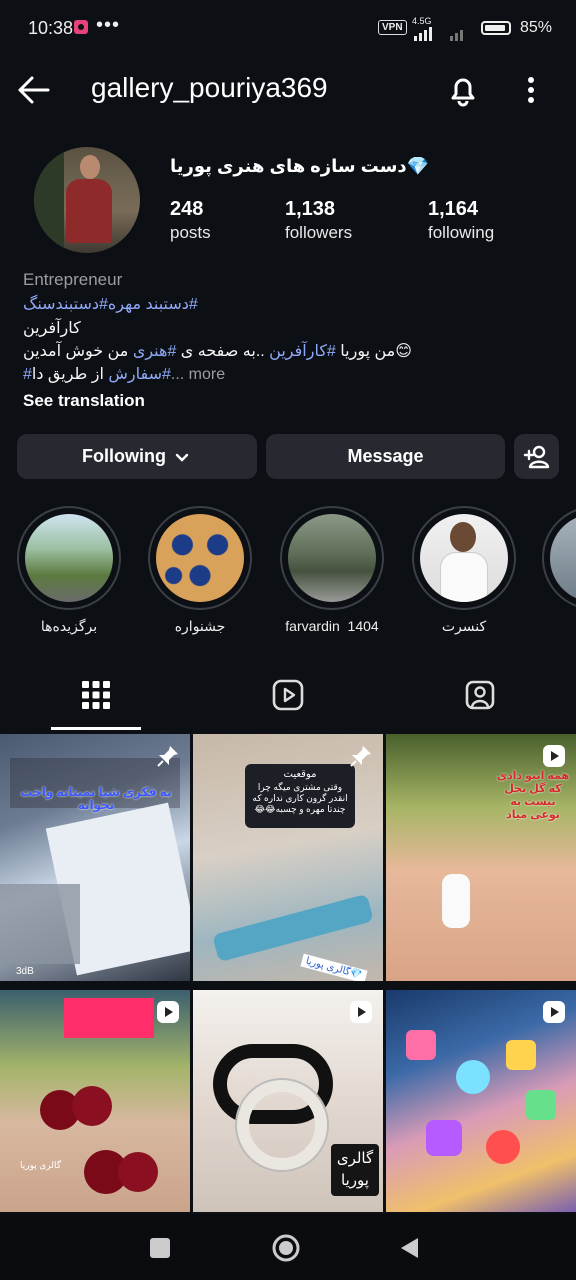 This screenshot has height=1280, width=576. I want to click on bio-hashtag: #سفارش, so click(139, 374).